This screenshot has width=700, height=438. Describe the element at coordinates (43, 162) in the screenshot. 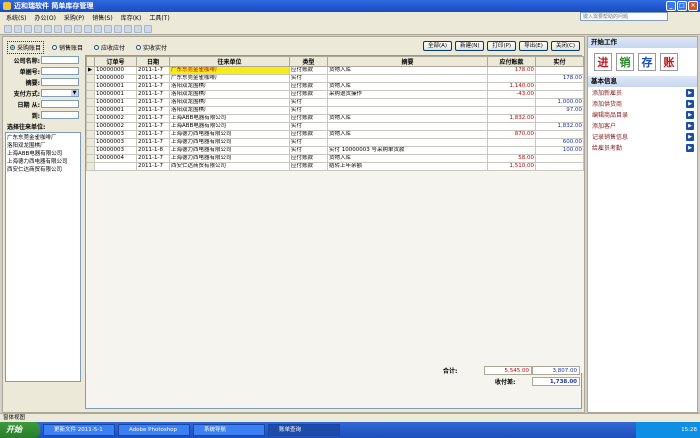

I see `list-item: 上海德力西电器有限公司` at that location.